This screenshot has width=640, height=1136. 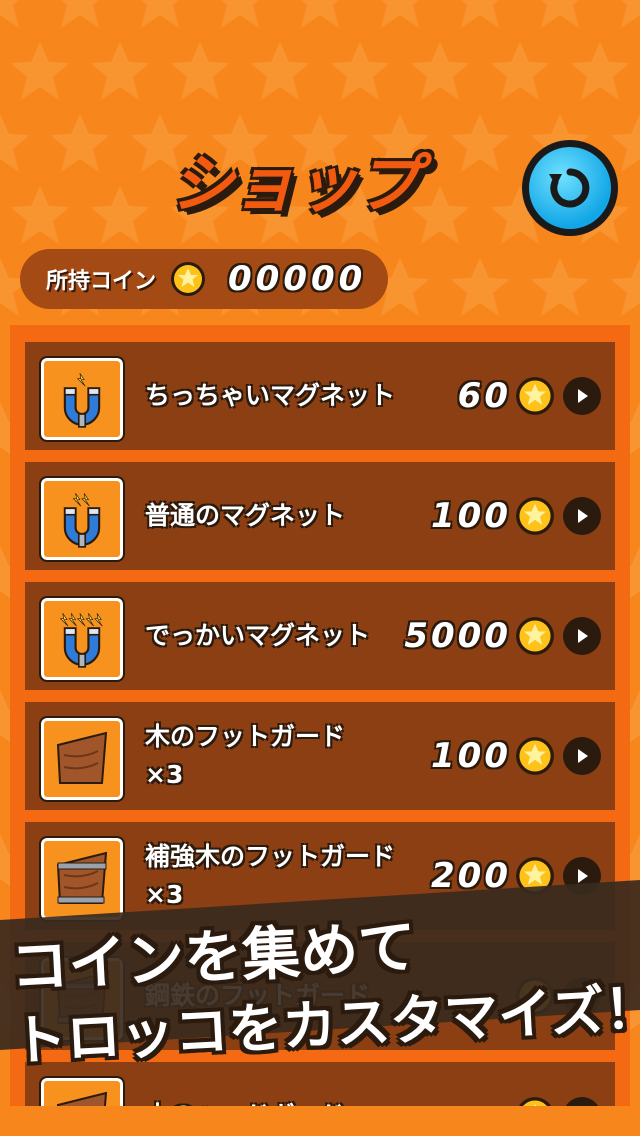 I want to click on shop-item-row: ちっちゃいマグネット 60, so click(x=320, y=396).